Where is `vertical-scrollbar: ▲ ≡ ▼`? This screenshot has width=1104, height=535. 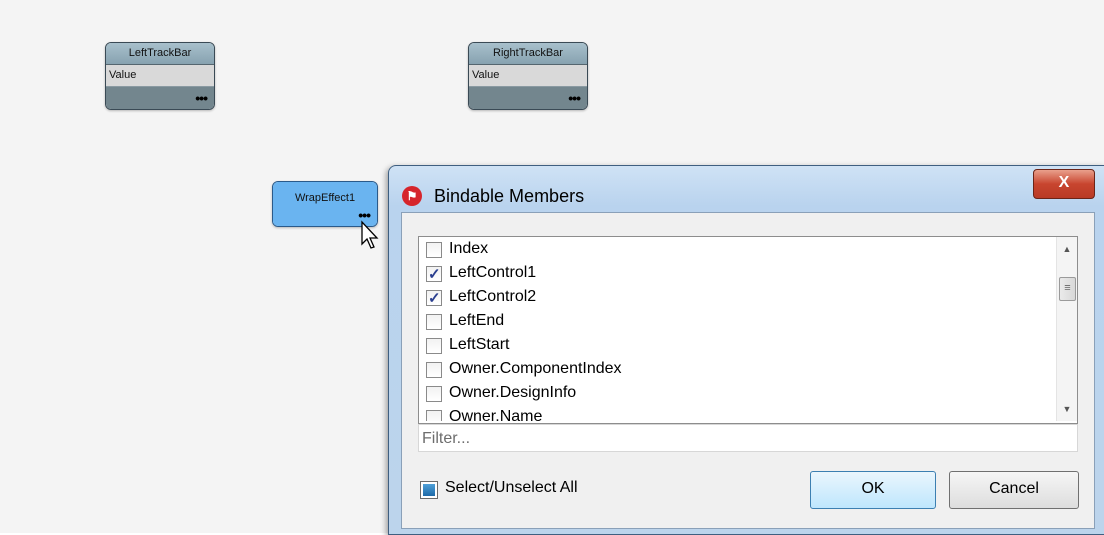
vertical-scrollbar: ▲ ≡ ▼ is located at coordinates (1066, 329).